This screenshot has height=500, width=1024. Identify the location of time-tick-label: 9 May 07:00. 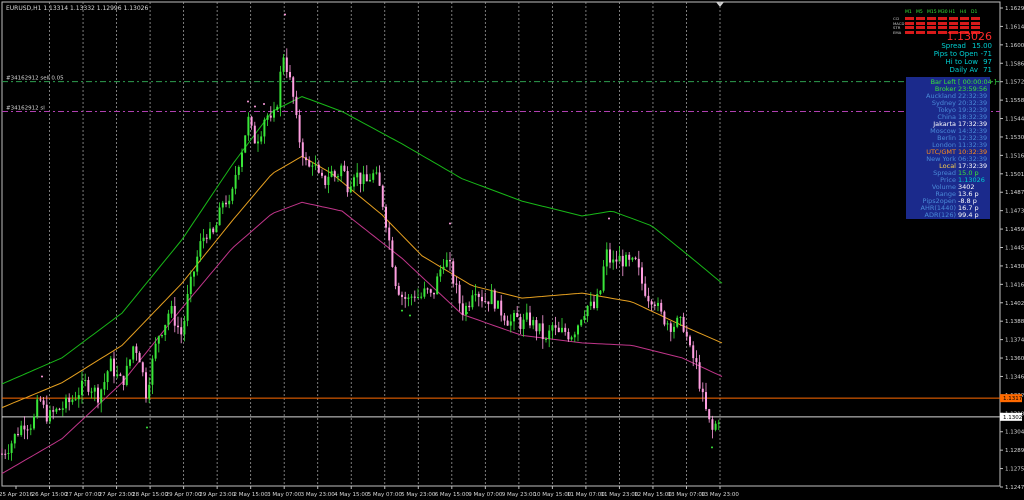
(485, 495).